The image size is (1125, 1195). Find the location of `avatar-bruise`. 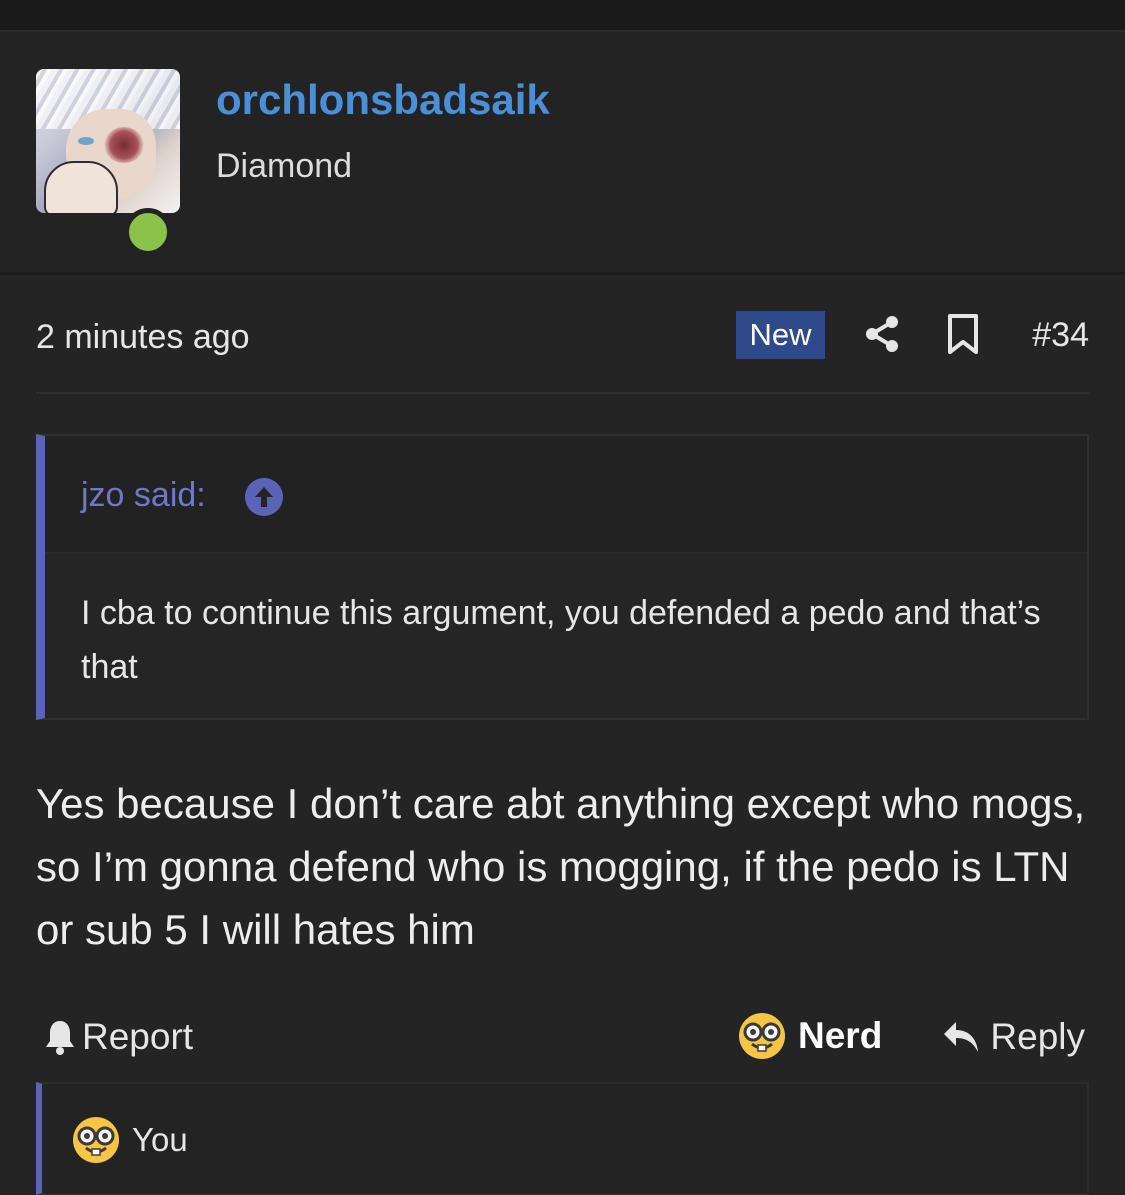

avatar-bruise is located at coordinates (124, 145).